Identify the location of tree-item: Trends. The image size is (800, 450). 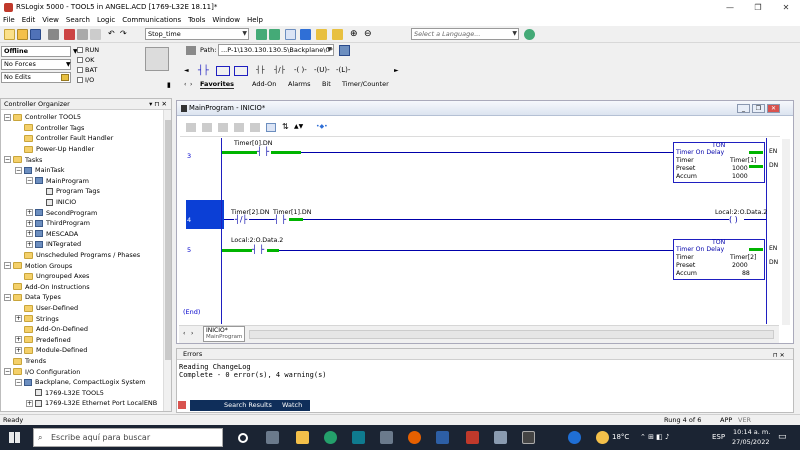
(25, 361).